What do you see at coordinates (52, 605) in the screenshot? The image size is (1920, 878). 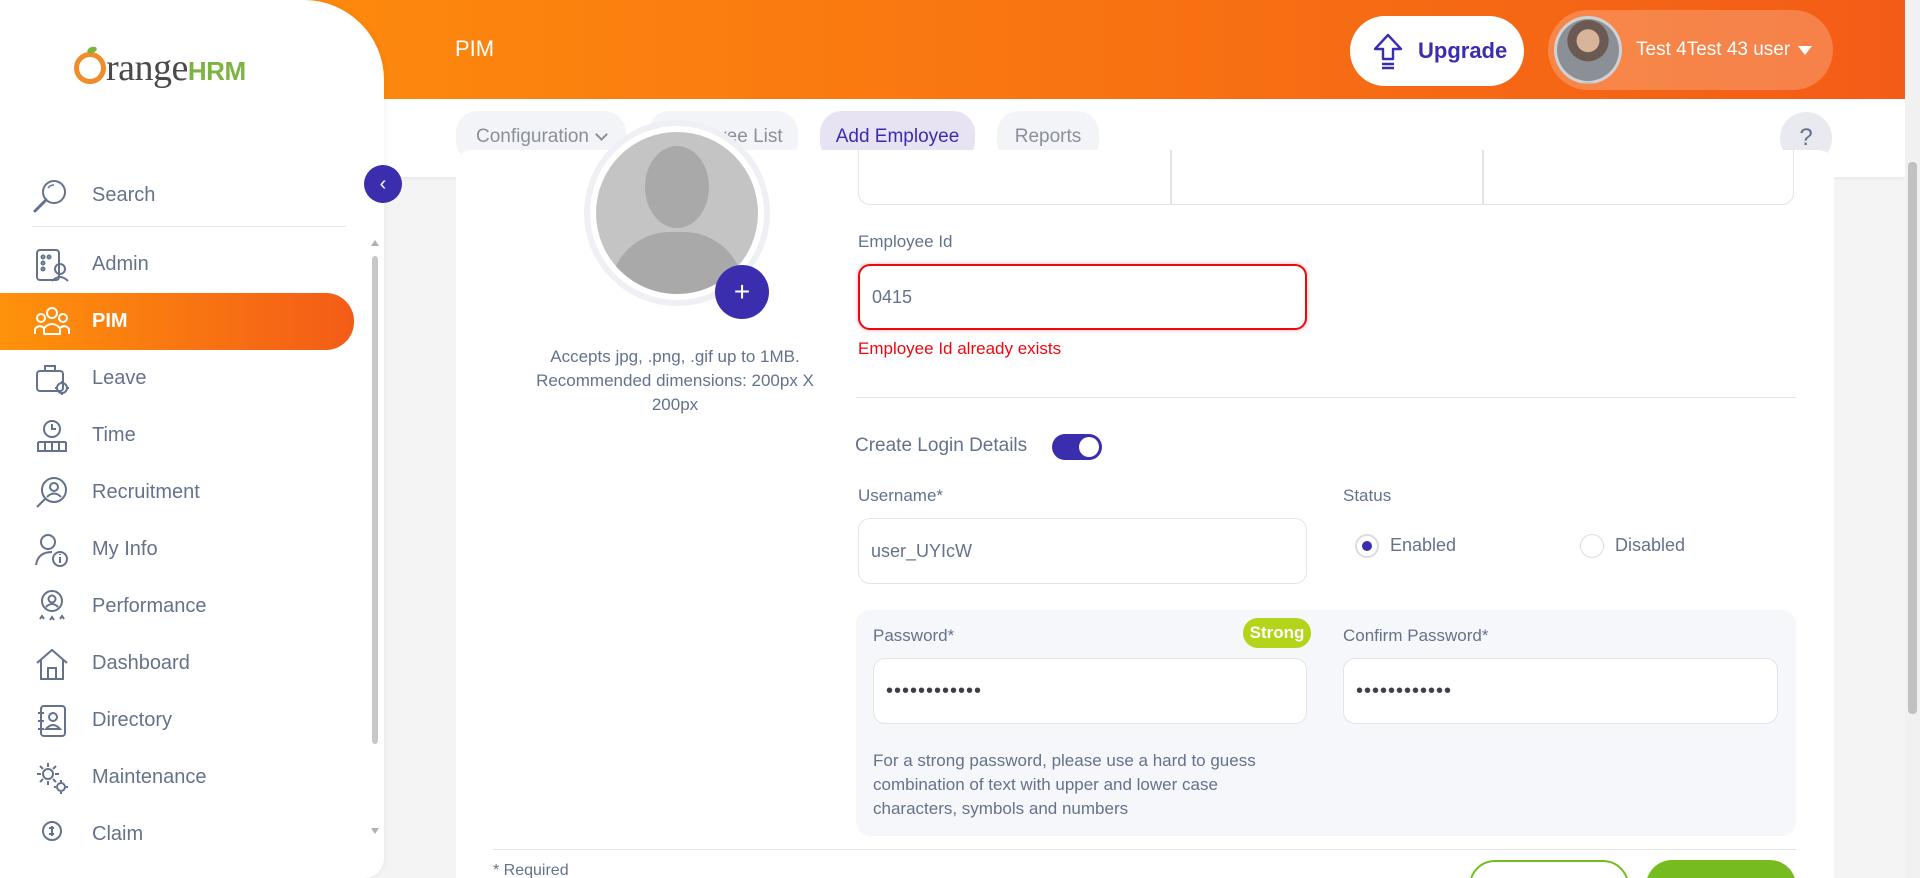 I see `performance-icon` at bounding box center [52, 605].